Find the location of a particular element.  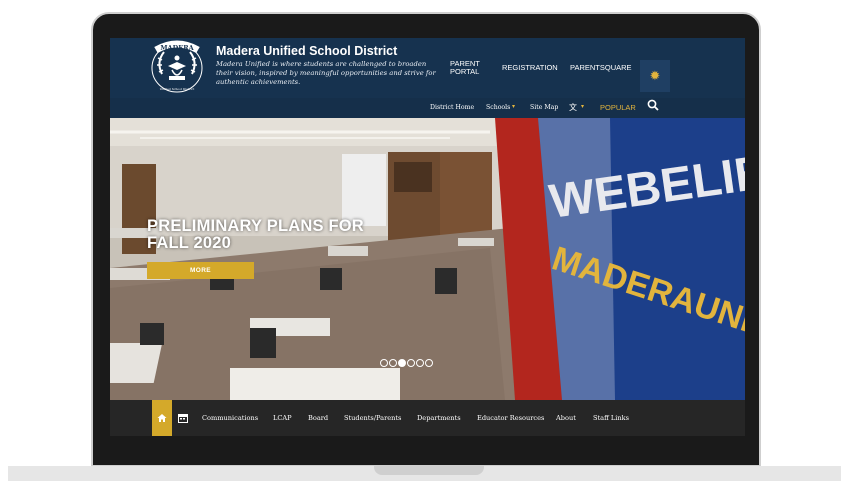

nav-parent-portal: PARENT PORTAL is located at coordinates (465, 68).